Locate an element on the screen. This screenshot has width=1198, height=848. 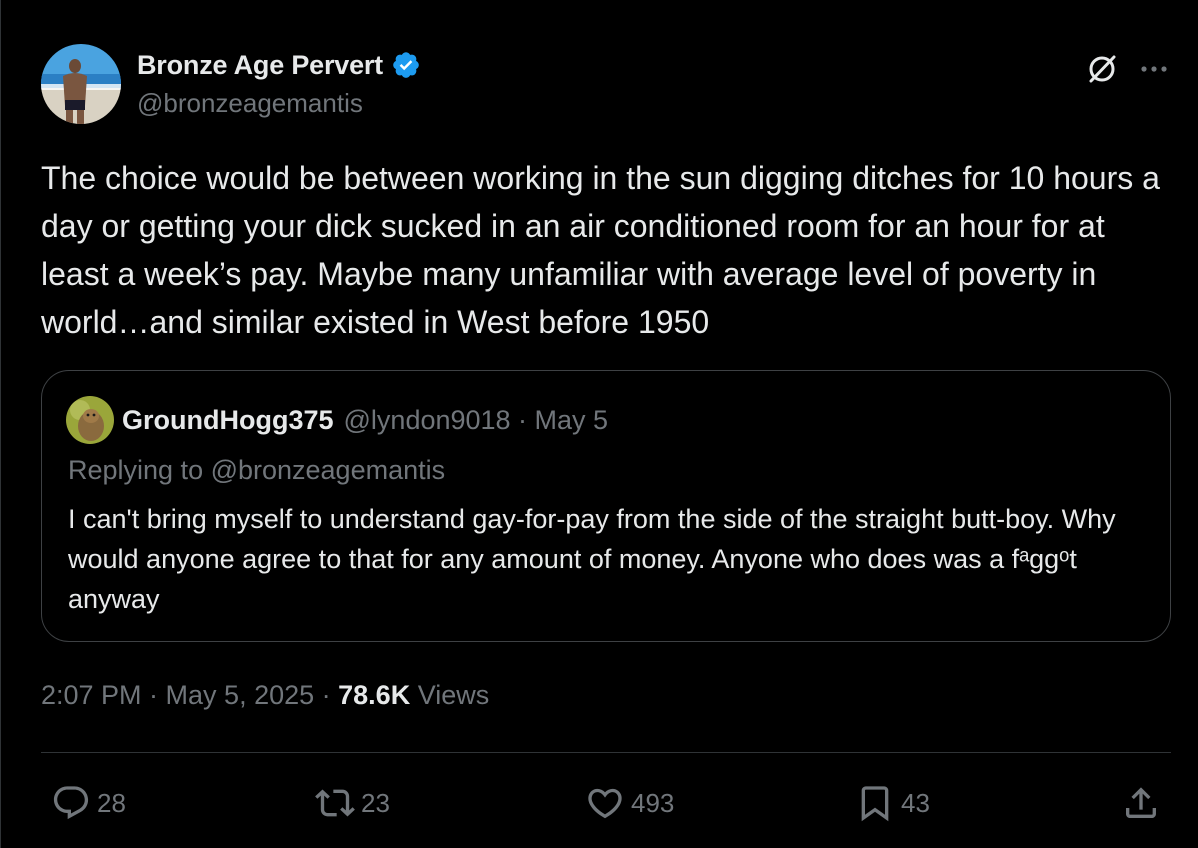
heart-icon is located at coordinates (605, 803).